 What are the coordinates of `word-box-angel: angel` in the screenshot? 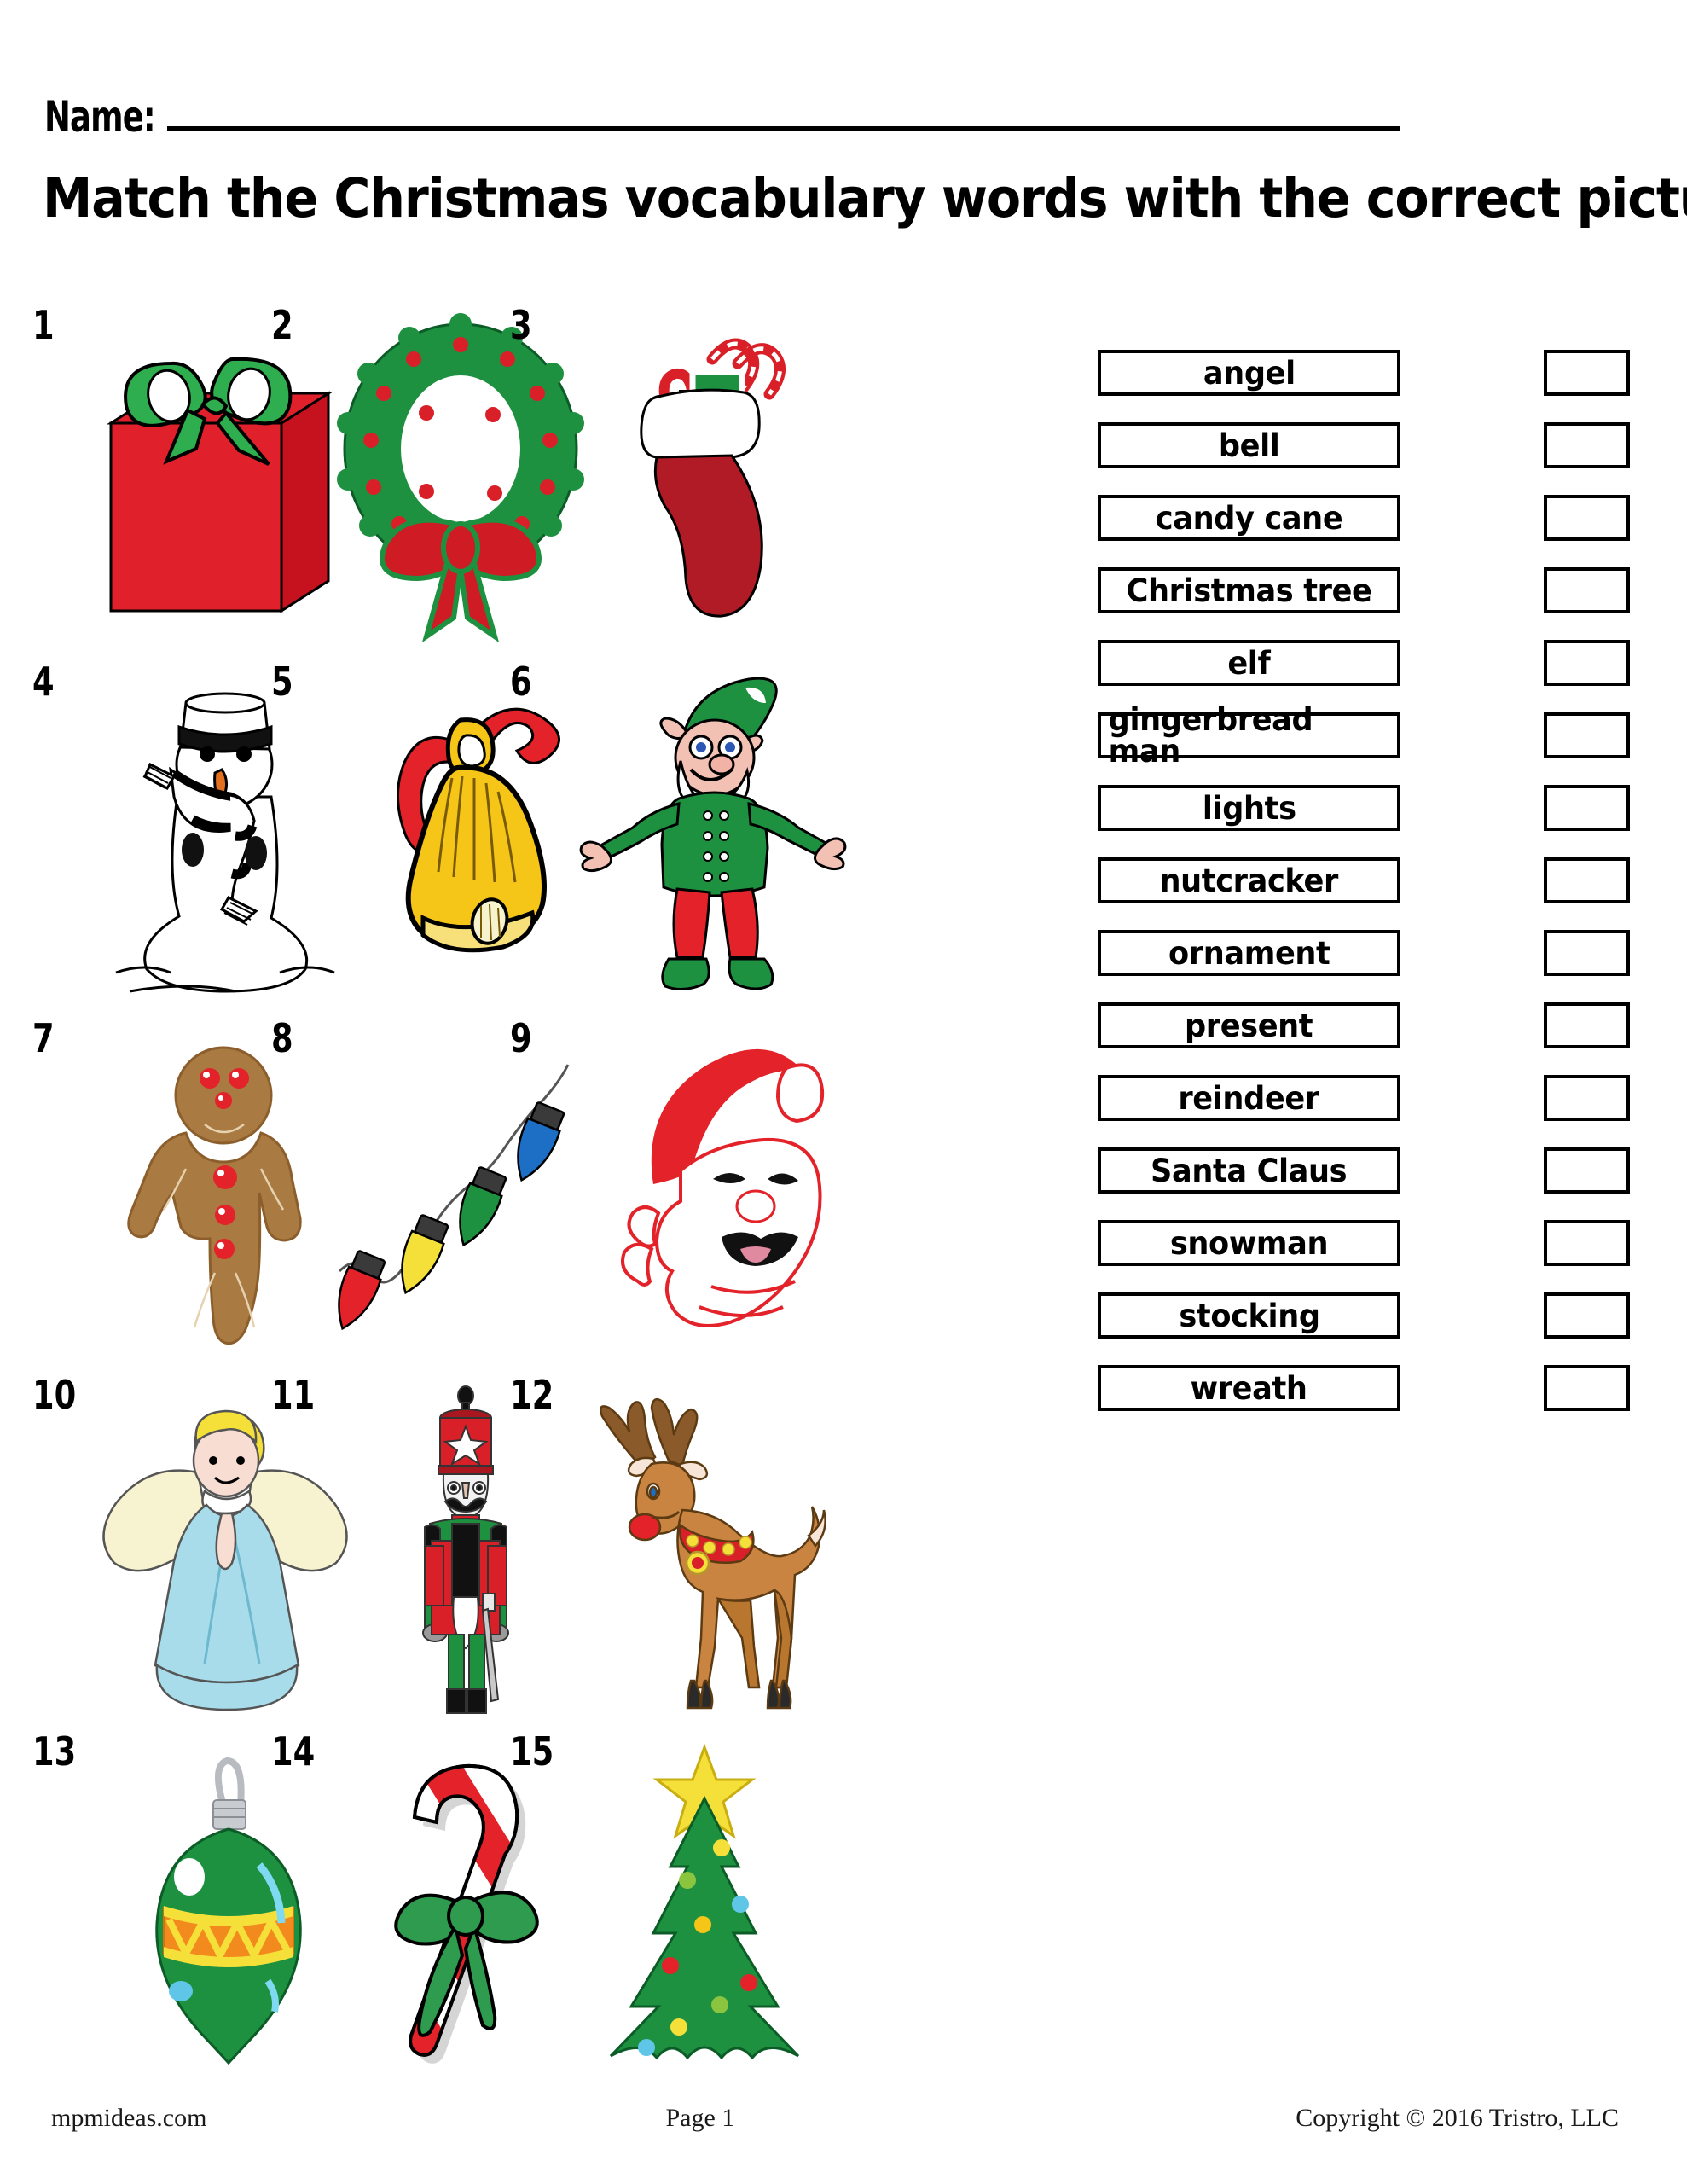 It's located at (1249, 373).